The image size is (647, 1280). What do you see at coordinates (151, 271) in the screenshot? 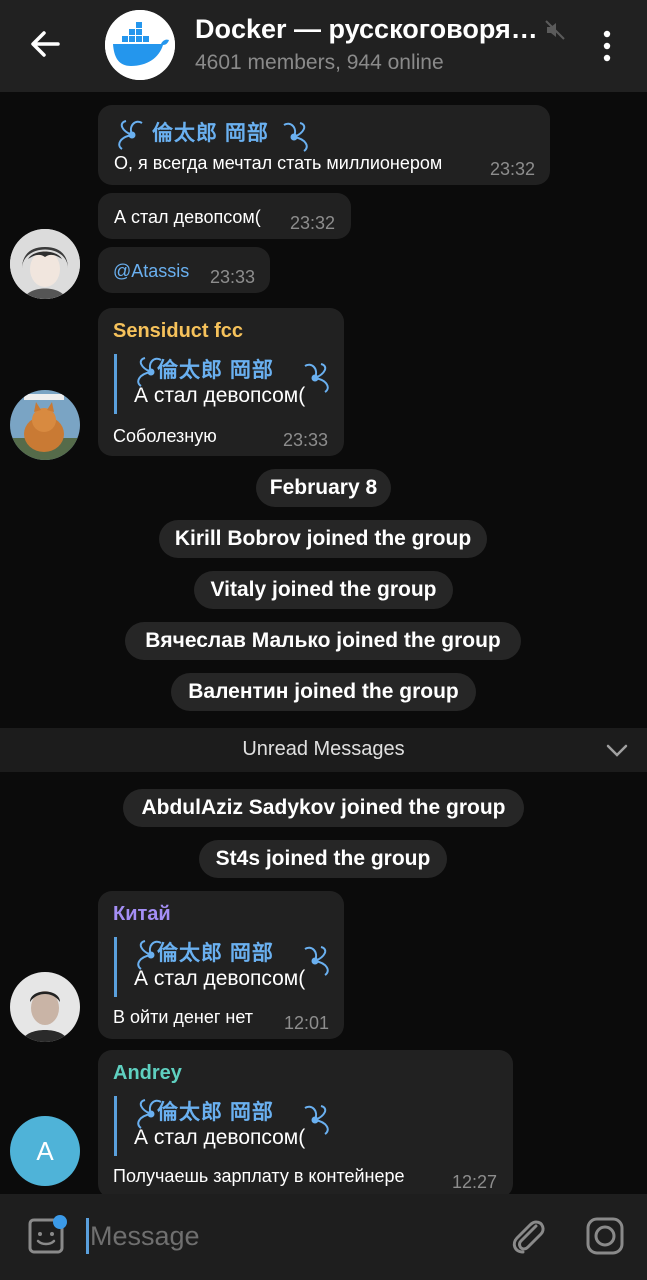
I see `mention-link: @Atassis` at bounding box center [151, 271].